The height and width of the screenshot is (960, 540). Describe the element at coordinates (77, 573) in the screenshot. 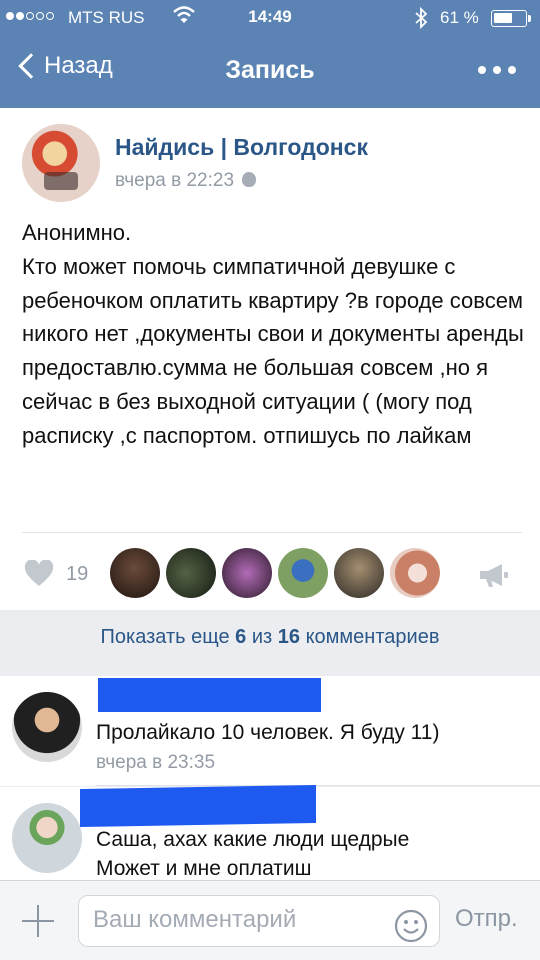

I see `like-count: 19` at that location.